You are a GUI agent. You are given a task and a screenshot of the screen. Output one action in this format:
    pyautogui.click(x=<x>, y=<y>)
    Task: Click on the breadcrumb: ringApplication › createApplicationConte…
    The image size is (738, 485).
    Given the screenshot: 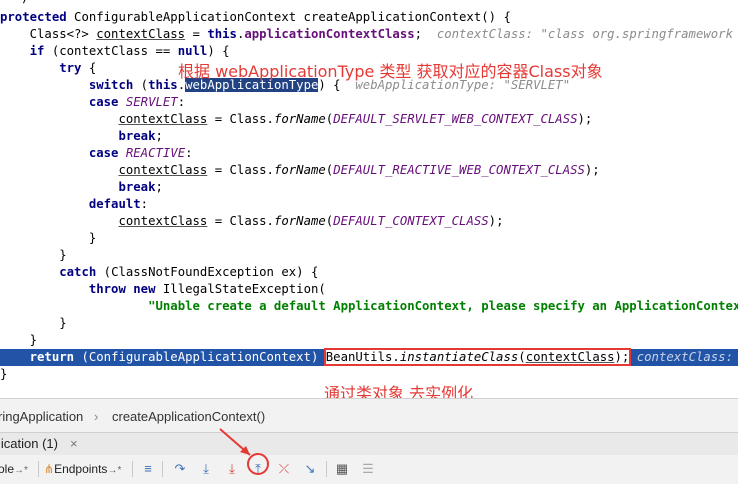 What is the action you would take?
    pyautogui.click(x=369, y=415)
    